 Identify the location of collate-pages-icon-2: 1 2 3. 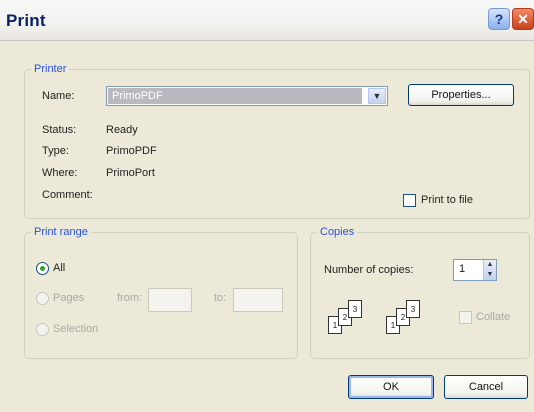
(416, 320).